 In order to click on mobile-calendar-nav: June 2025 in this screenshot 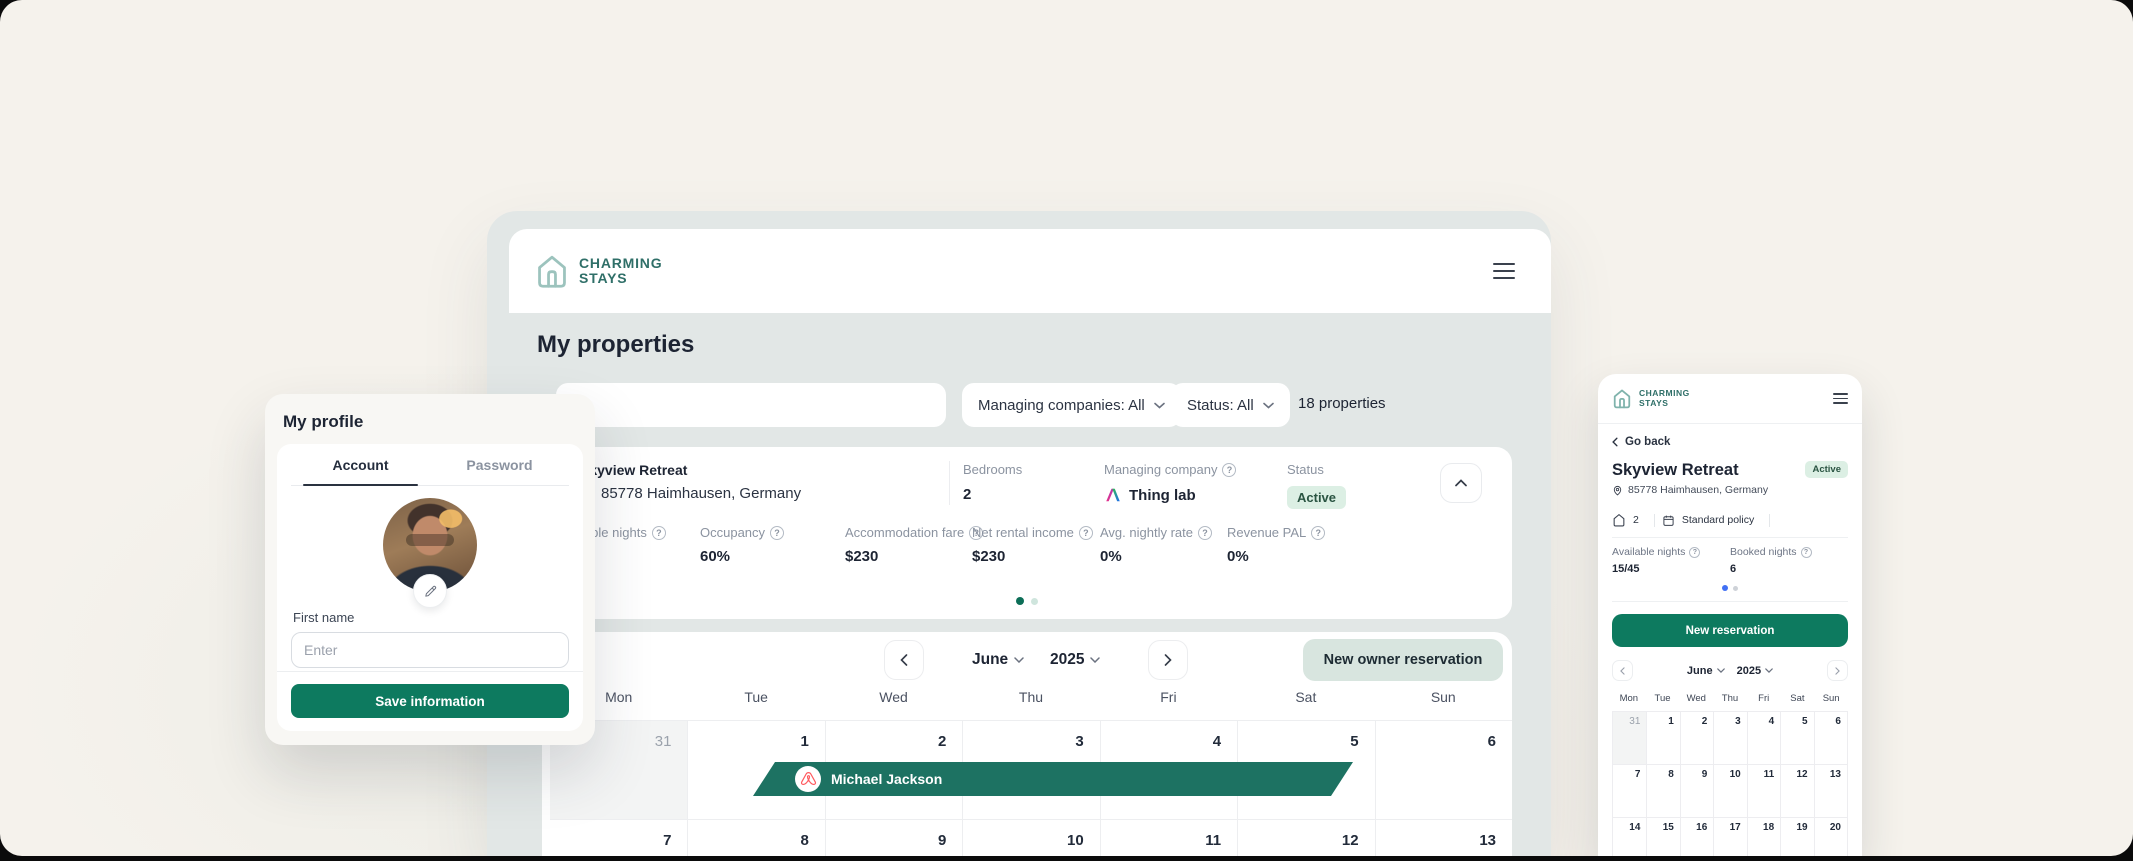, I will do `click(1730, 670)`.